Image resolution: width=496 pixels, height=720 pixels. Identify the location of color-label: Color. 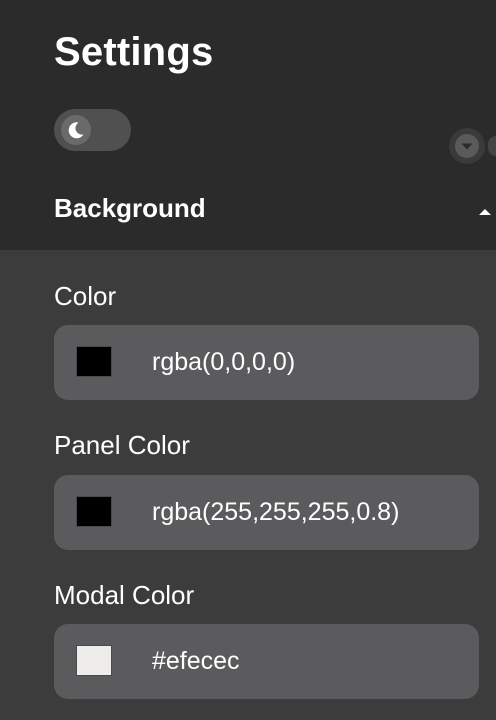
(85, 296).